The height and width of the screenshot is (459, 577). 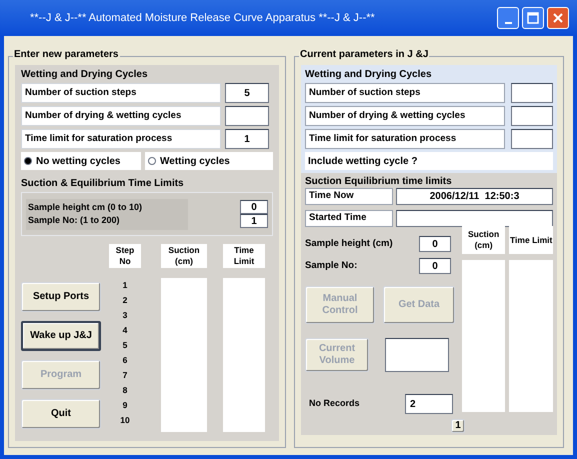 What do you see at coordinates (458, 426) in the screenshot?
I see `button: 1` at bounding box center [458, 426].